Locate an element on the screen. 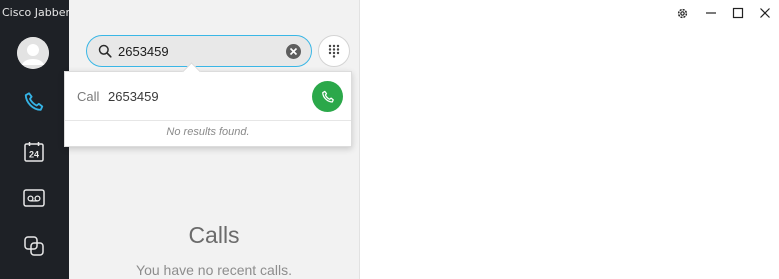 This screenshot has height=279, width=779. search-box is located at coordinates (199, 51).